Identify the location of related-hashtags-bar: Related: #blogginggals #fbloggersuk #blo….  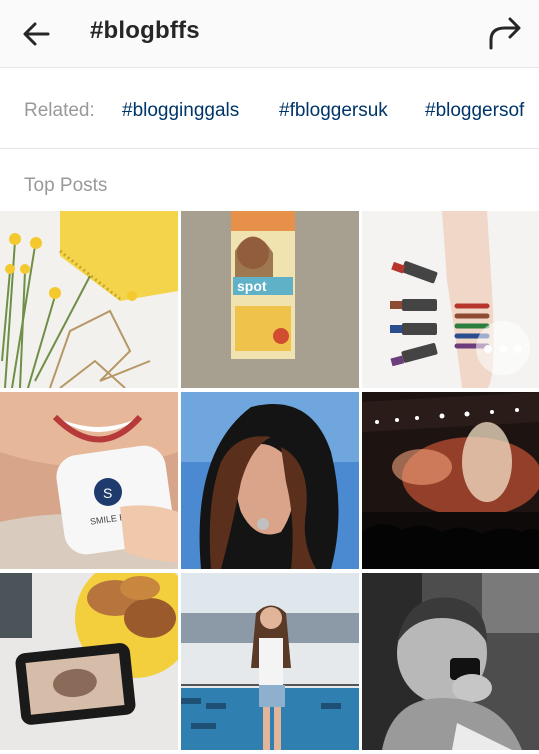
(269, 109).